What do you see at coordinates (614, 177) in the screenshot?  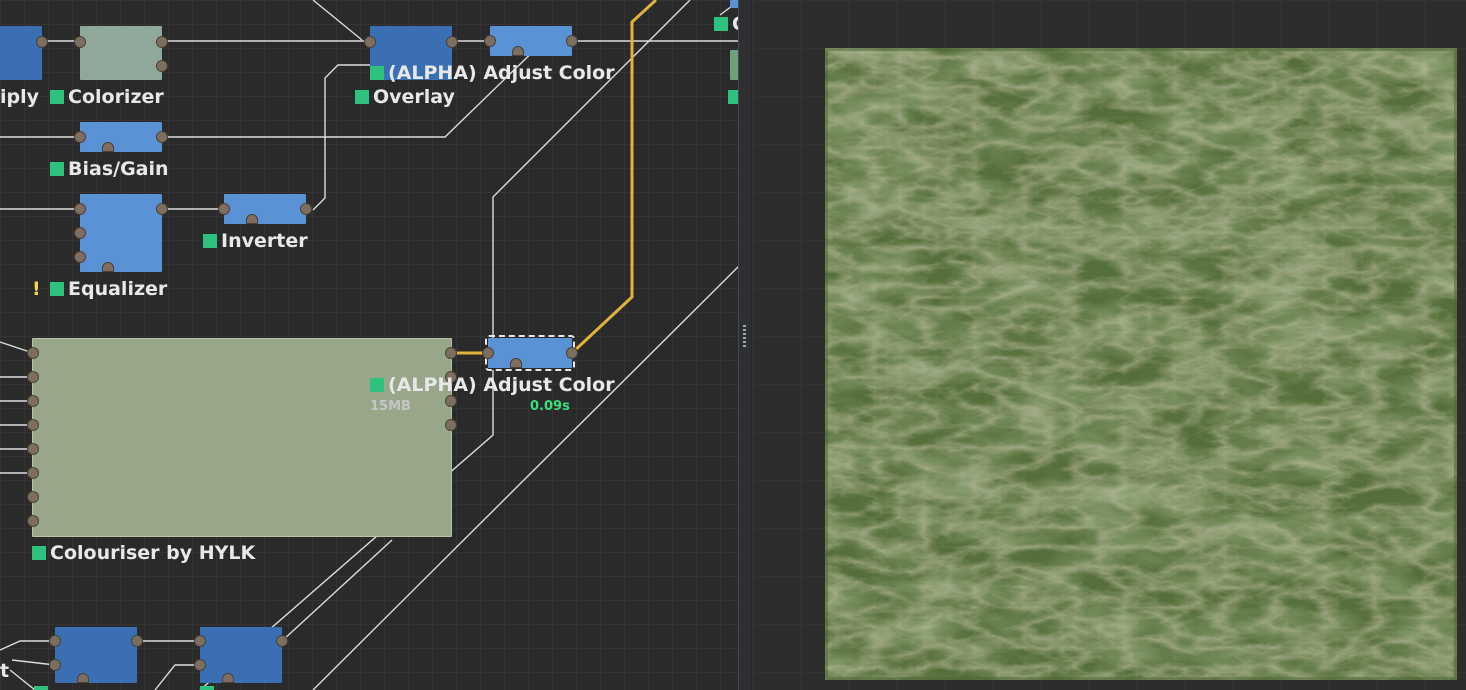 I see `selected-wire` at bounding box center [614, 177].